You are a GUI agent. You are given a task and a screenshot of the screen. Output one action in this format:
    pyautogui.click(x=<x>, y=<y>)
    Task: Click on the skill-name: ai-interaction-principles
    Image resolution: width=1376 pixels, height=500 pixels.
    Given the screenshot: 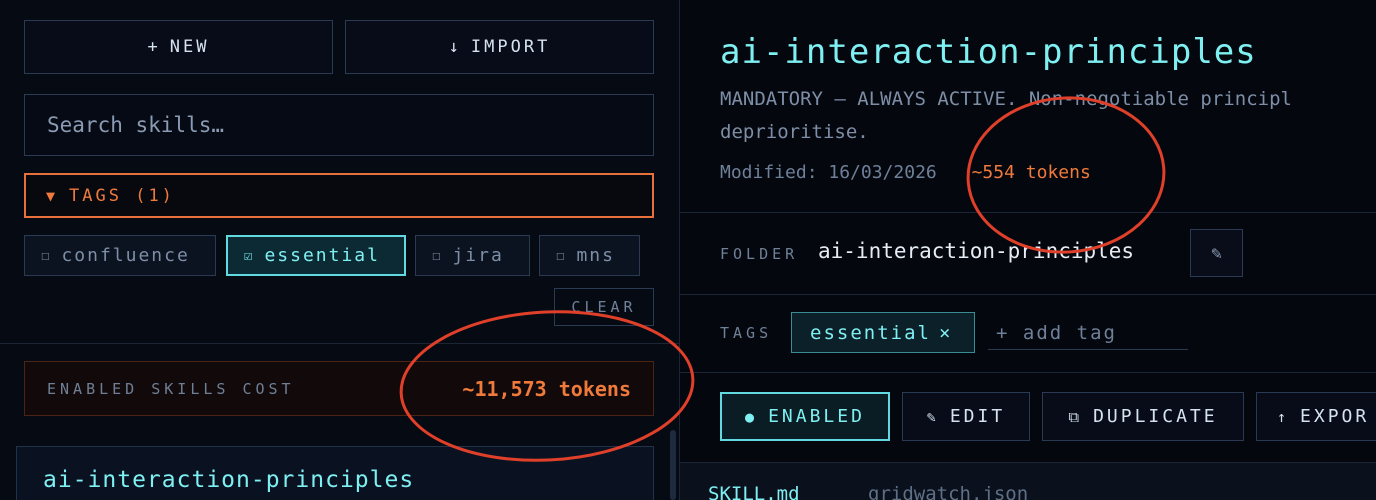 What is the action you would take?
    pyautogui.click(x=229, y=480)
    